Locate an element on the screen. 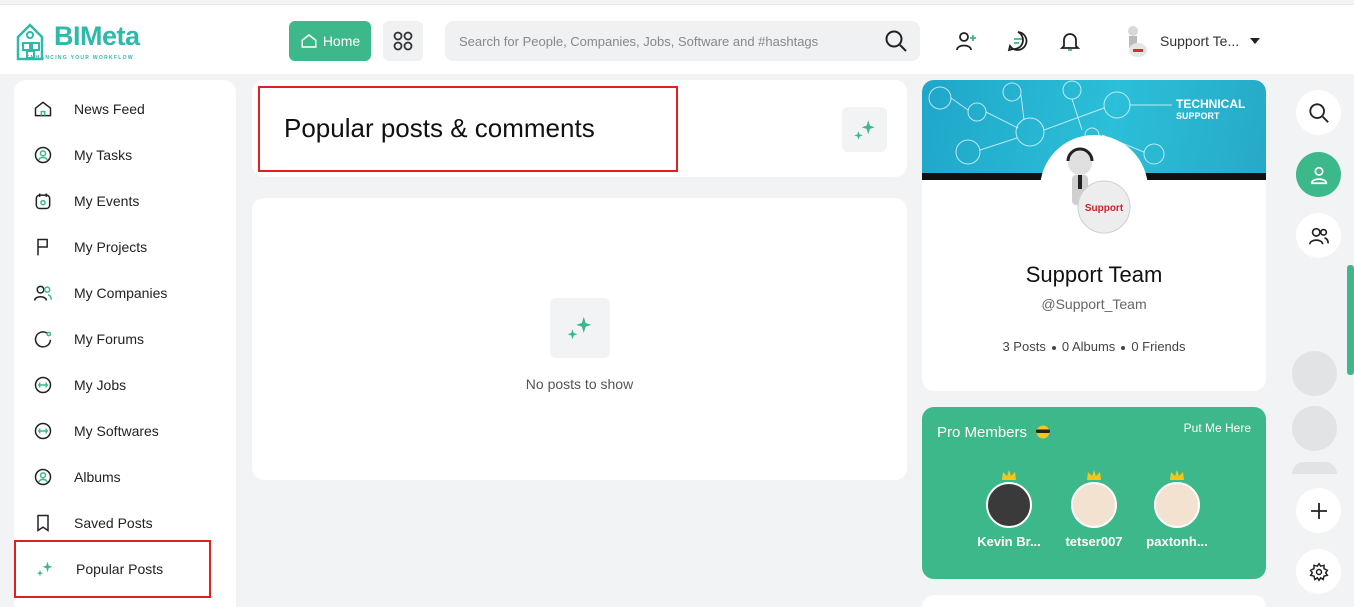 This screenshot has height=607, width=1354. sidebar-item-label: My Companies is located at coordinates (121, 293).